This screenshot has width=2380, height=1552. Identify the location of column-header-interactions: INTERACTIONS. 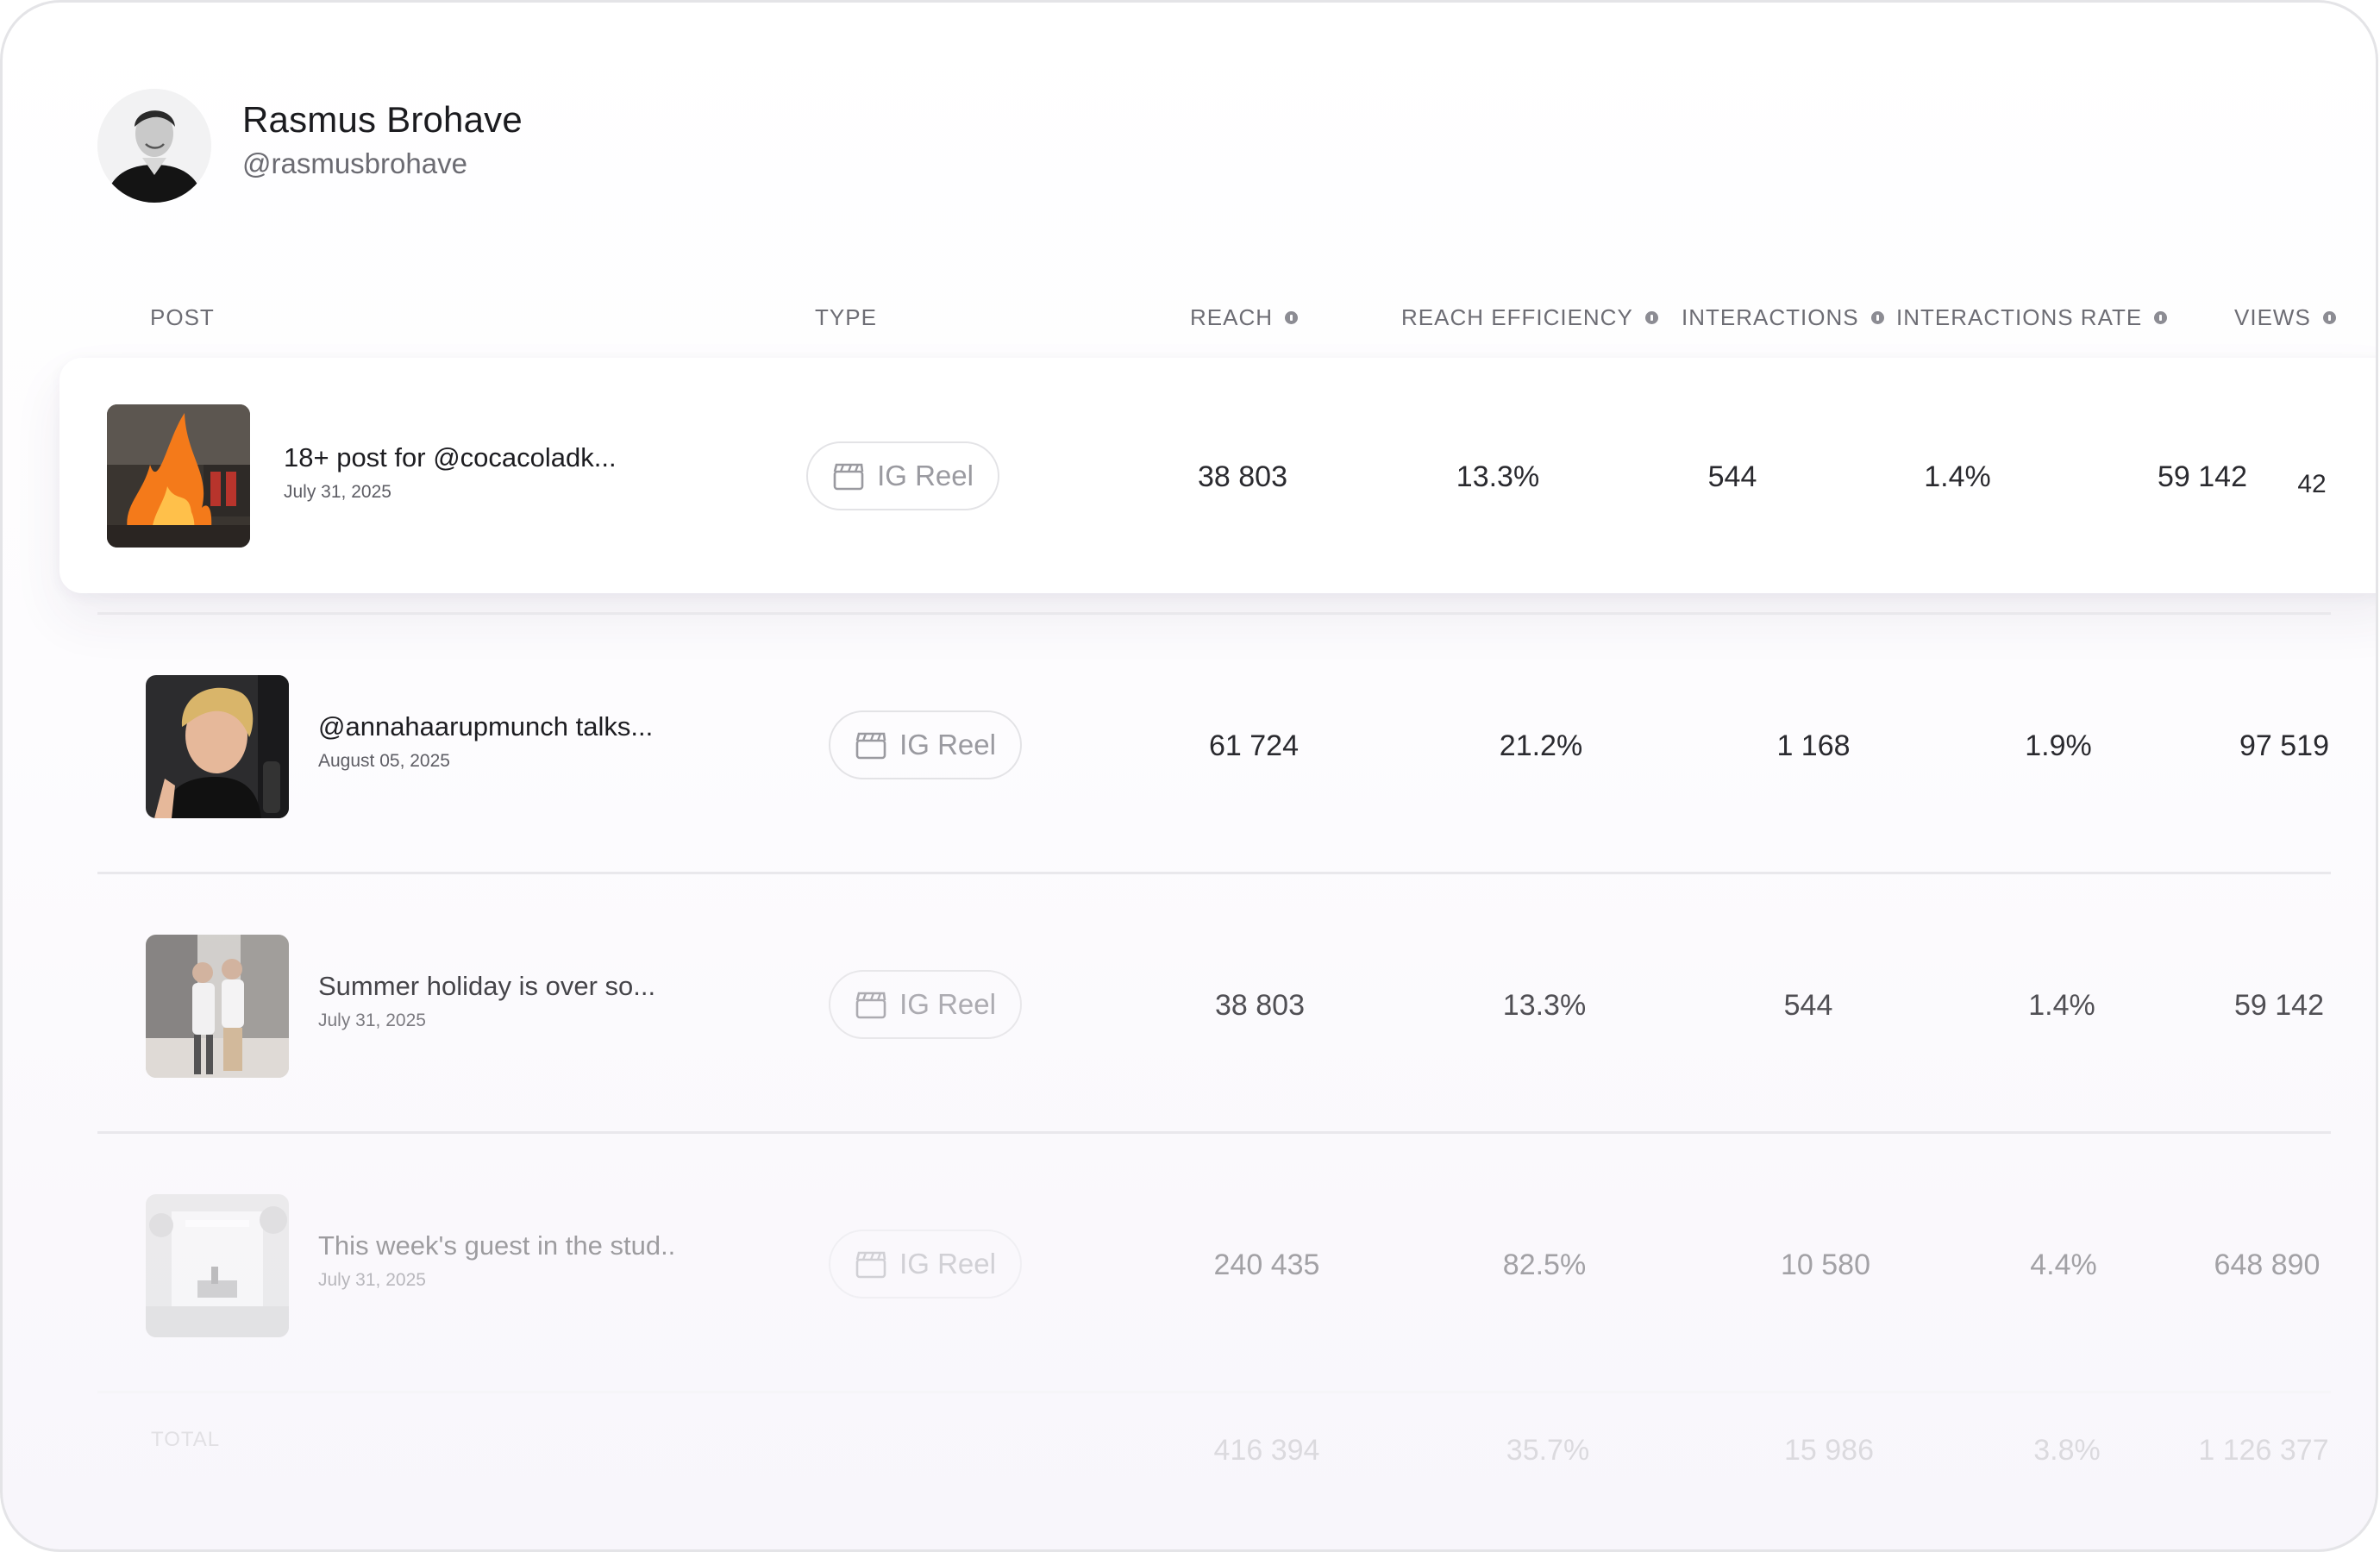
(1783, 318).